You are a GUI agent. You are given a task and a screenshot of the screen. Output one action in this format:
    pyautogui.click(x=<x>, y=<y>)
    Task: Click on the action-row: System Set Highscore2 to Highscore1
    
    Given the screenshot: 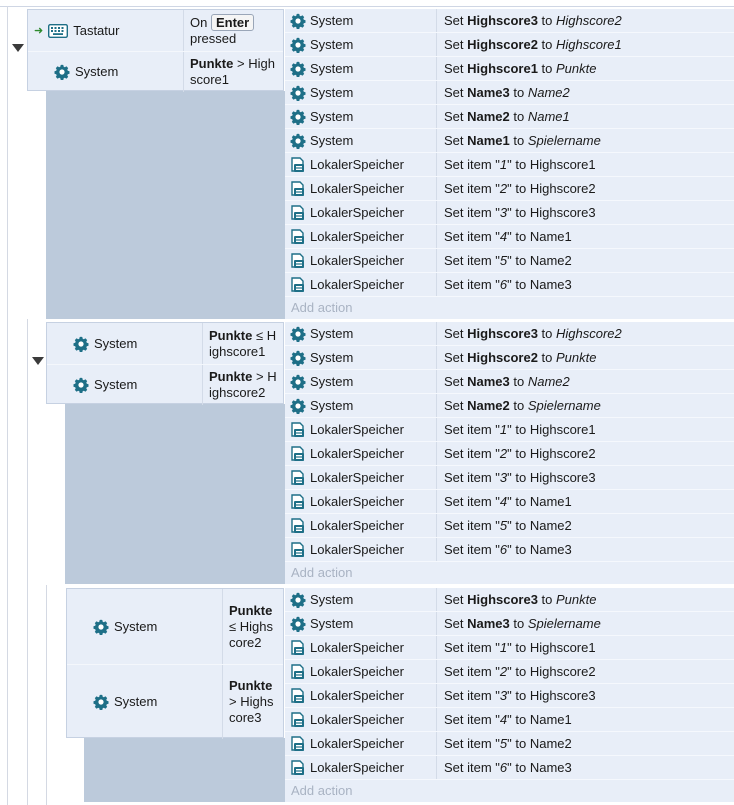 What is the action you would take?
    pyautogui.click(x=509, y=45)
    